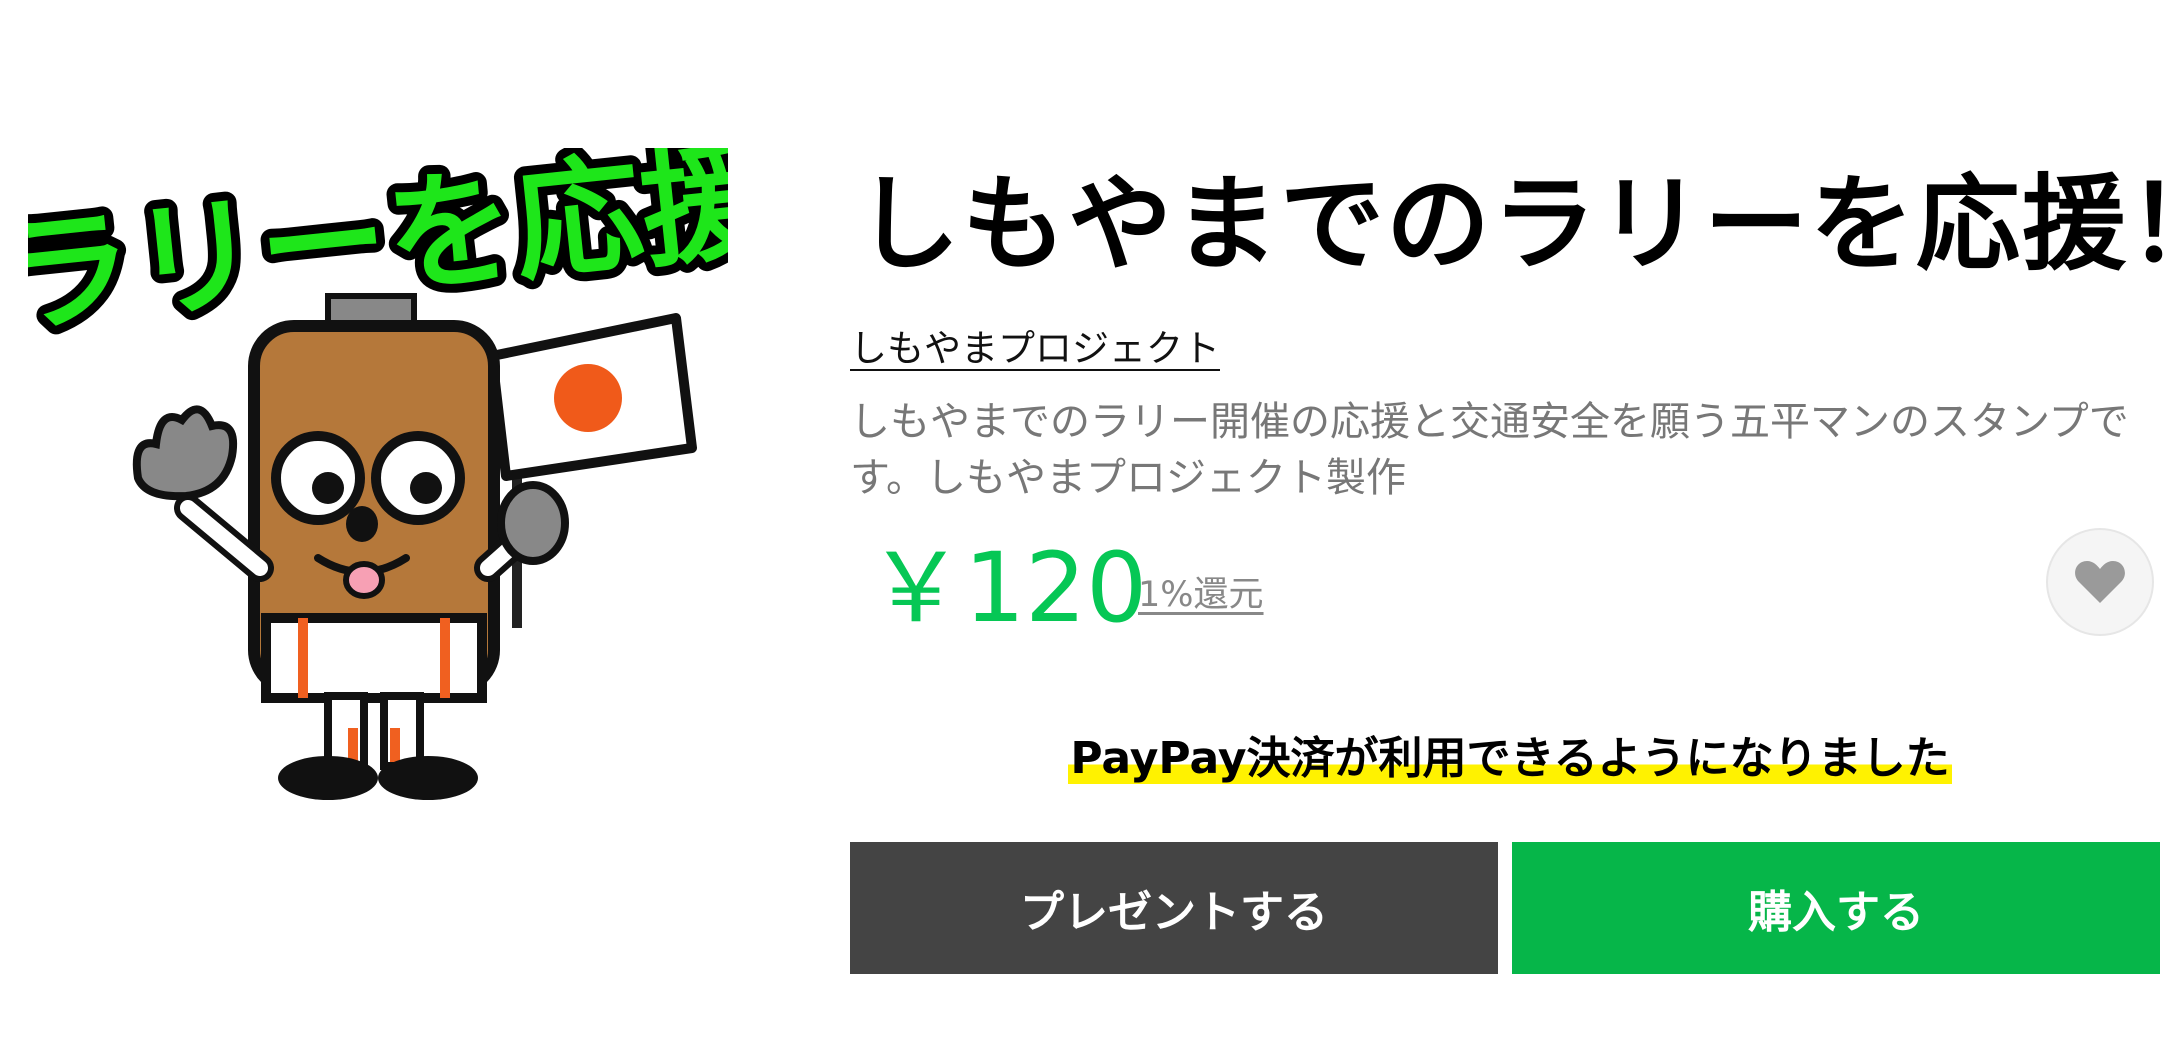  Describe the element at coordinates (1510, 588) in the screenshot. I see `price-row: ￥120 1%還元` at that location.